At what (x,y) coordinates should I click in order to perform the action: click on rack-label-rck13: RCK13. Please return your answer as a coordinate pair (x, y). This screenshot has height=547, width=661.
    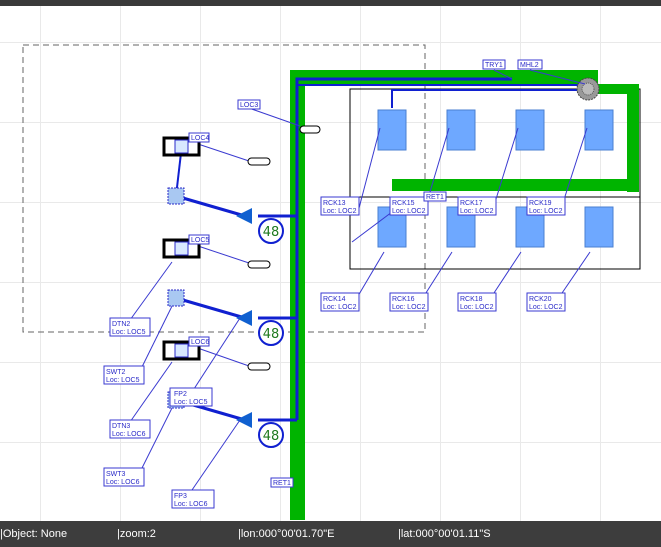
    Looking at the image, I should click on (334, 203).